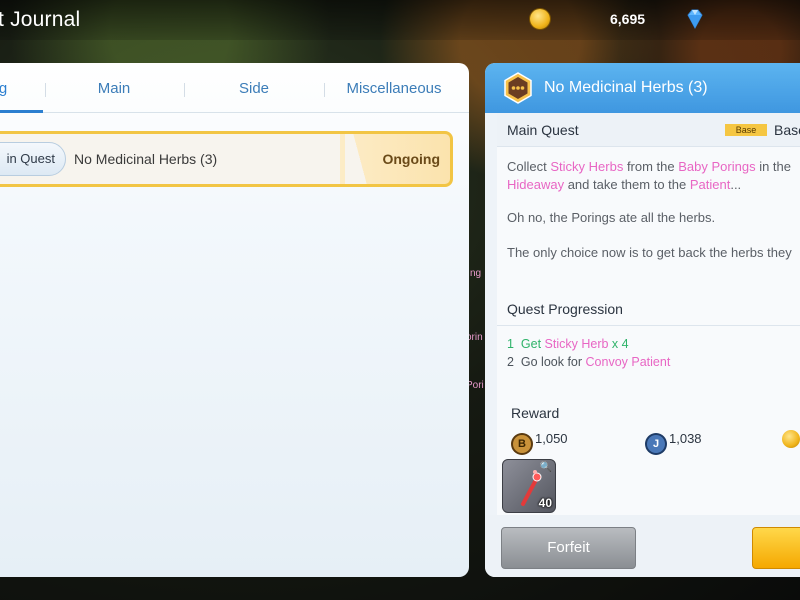 The image size is (800, 600). What do you see at coordinates (21, 111) in the screenshot?
I see `active-tab-indicator` at bounding box center [21, 111].